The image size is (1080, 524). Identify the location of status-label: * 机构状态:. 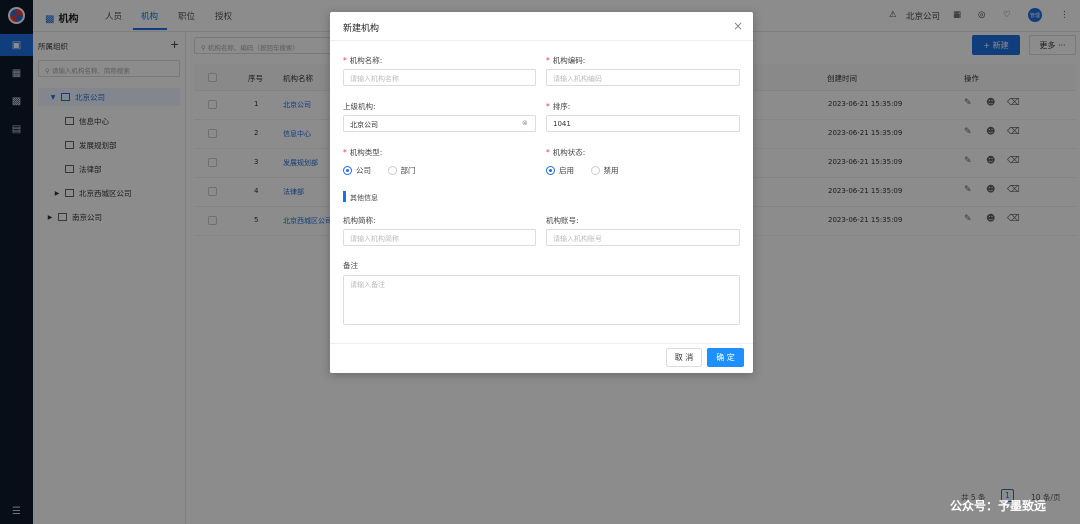
(565, 152).